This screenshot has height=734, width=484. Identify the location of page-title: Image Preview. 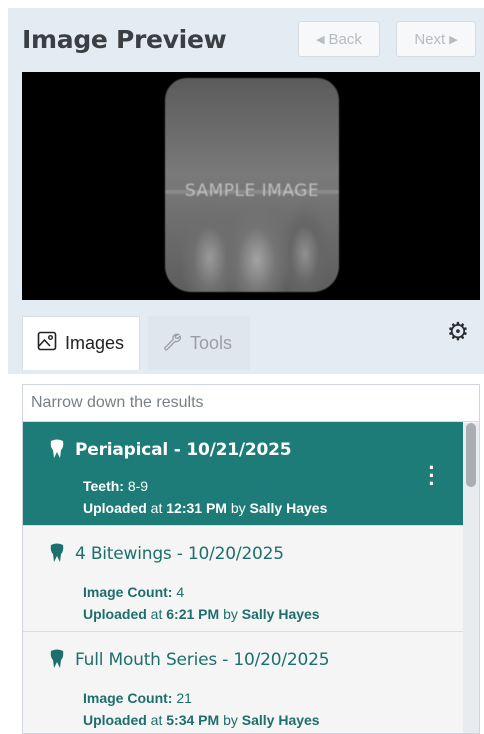
(124, 39).